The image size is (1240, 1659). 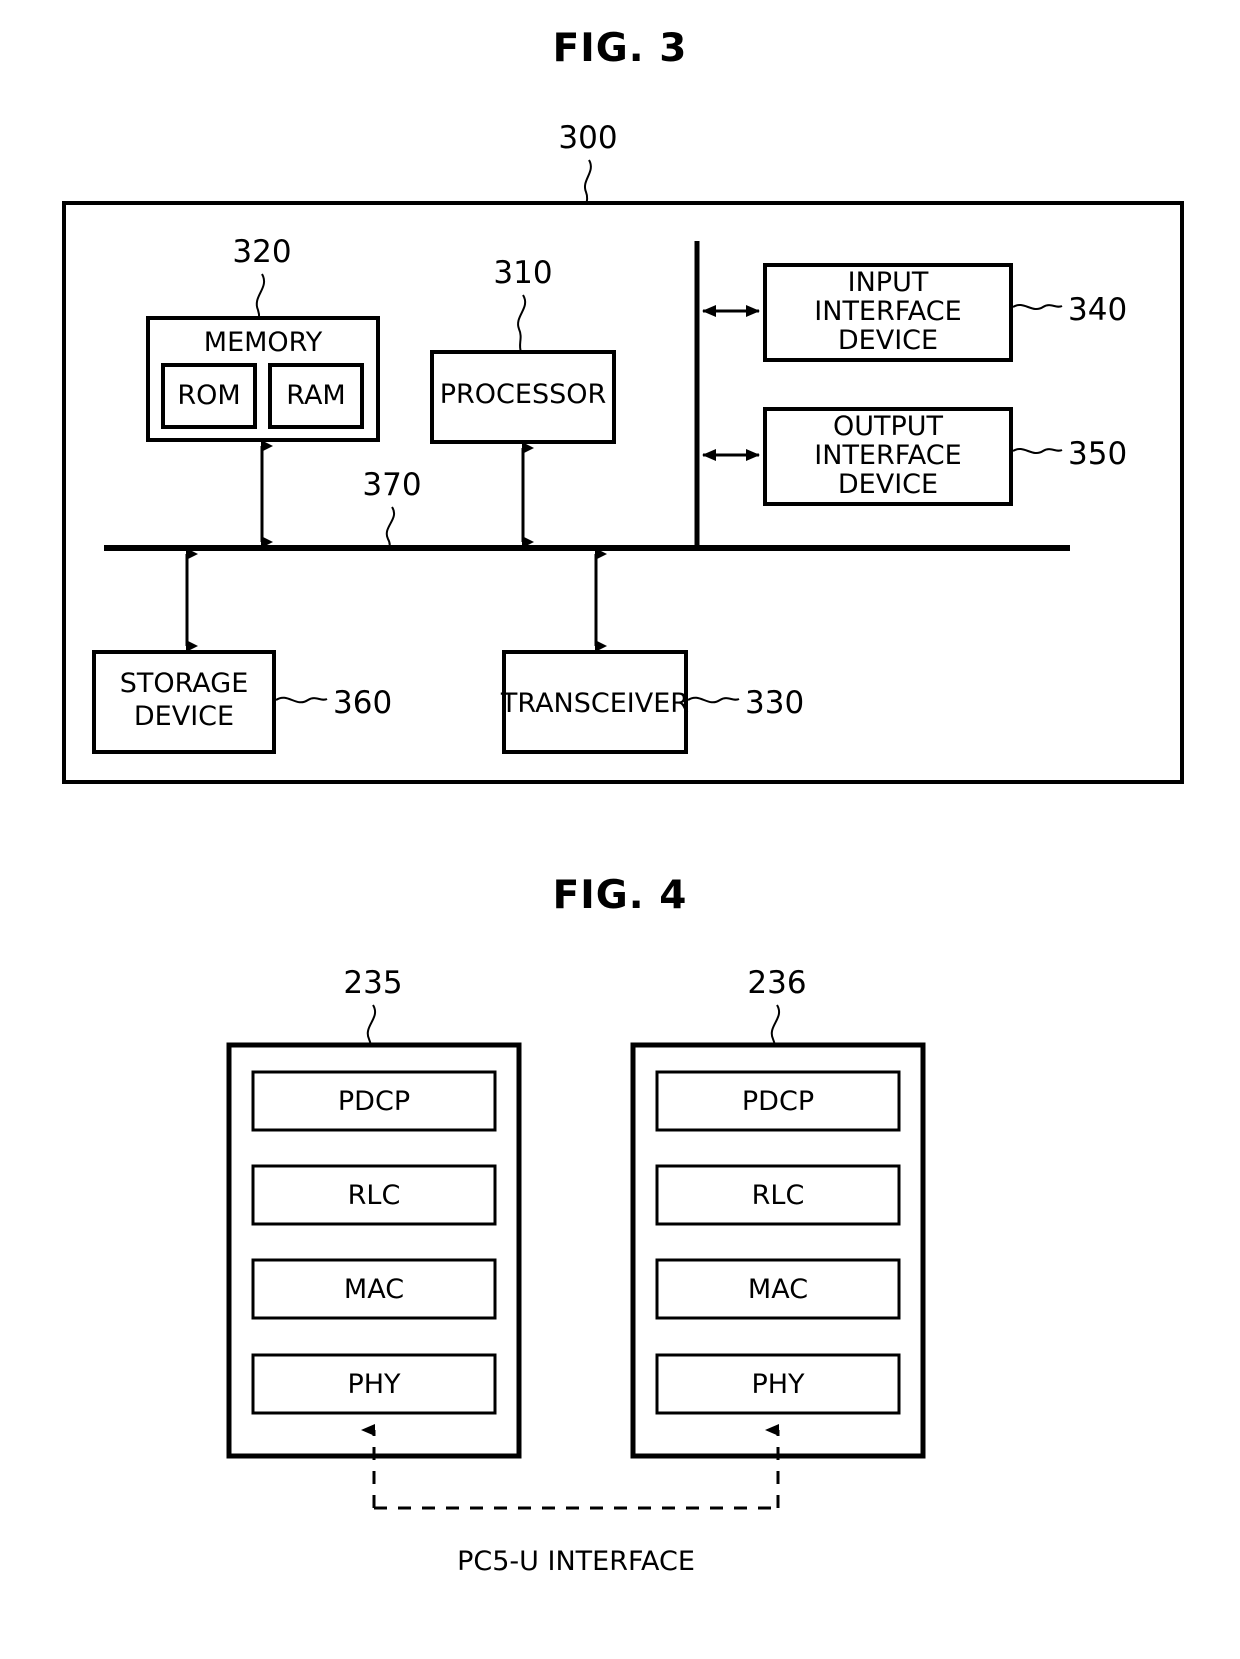 I want to click on output-interface-line1: OUTPUT, so click(x=888, y=426).